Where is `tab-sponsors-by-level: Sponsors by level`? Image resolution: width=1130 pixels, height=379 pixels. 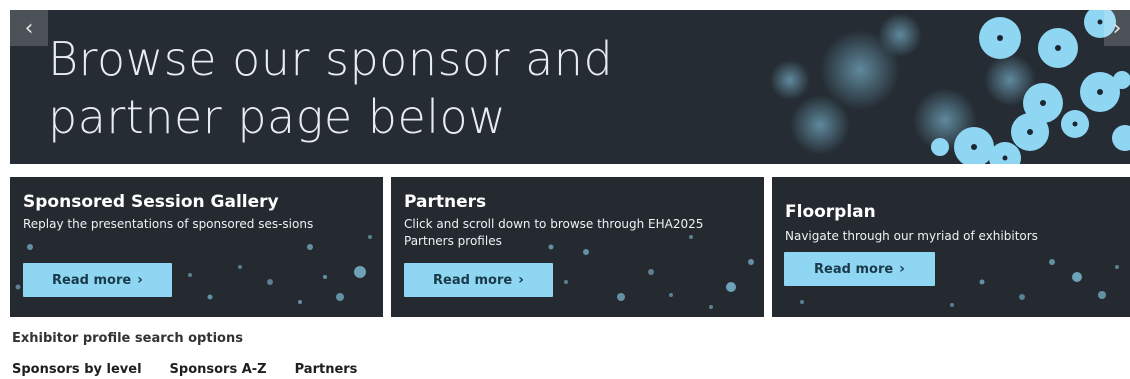
tab-sponsors-by-level: Sponsors by level is located at coordinates (77, 369).